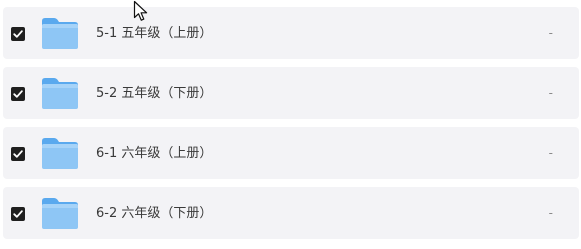 The width and height of the screenshot is (581, 249). What do you see at coordinates (154, 153) in the screenshot?
I see `file-name: 6-1 六年级（上册）` at bounding box center [154, 153].